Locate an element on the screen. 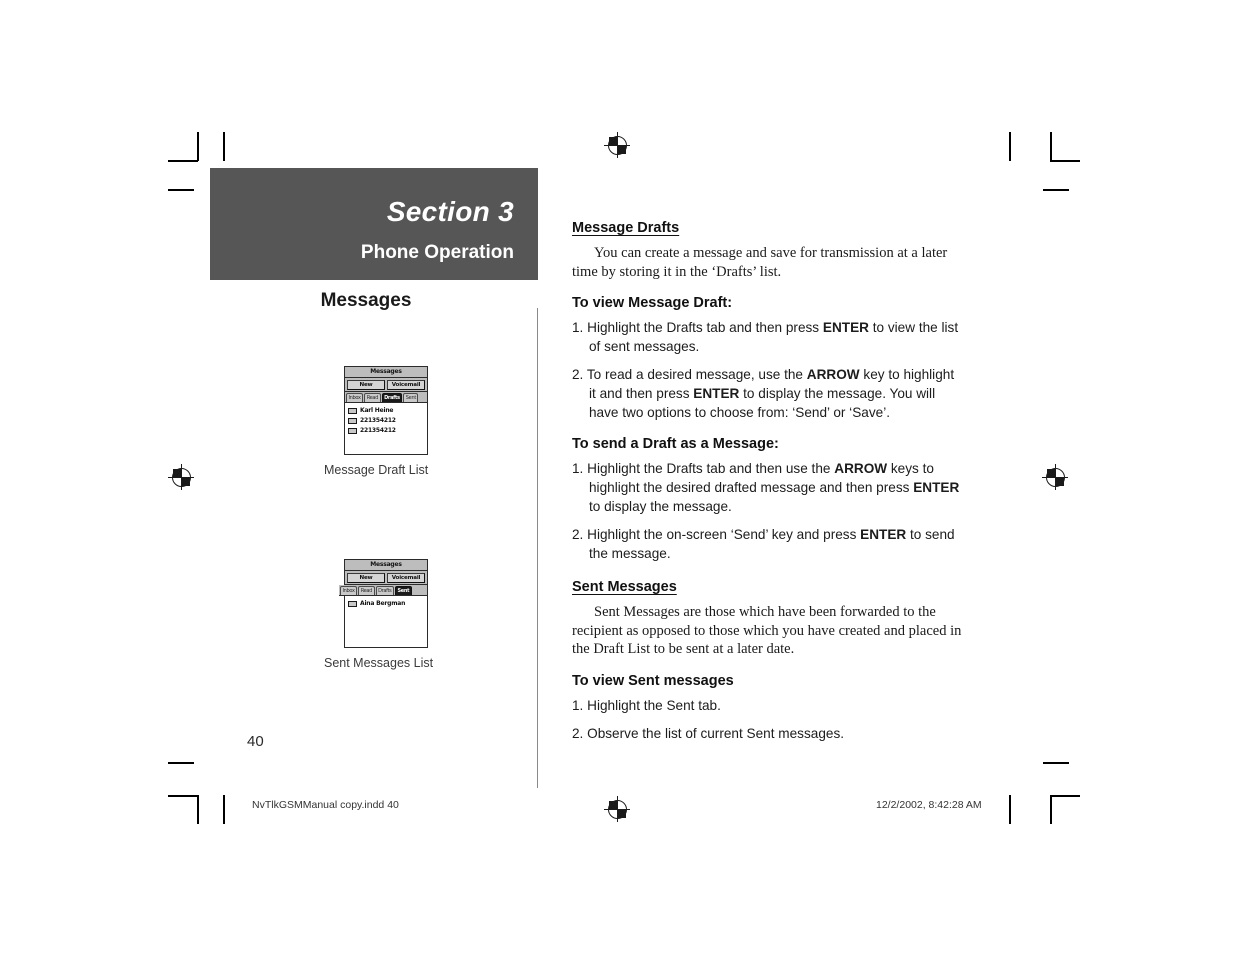 This screenshot has height=954, width=1235. figure-caption: Sent Messages List is located at coordinates (379, 663).